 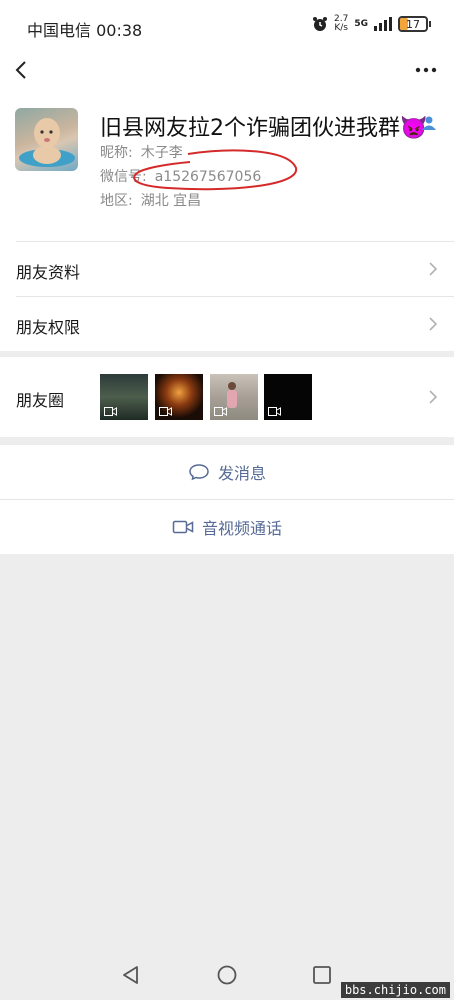 What do you see at coordinates (371, 24) in the screenshot?
I see `status-icons: 2.7 K/s 5G 17` at bounding box center [371, 24].